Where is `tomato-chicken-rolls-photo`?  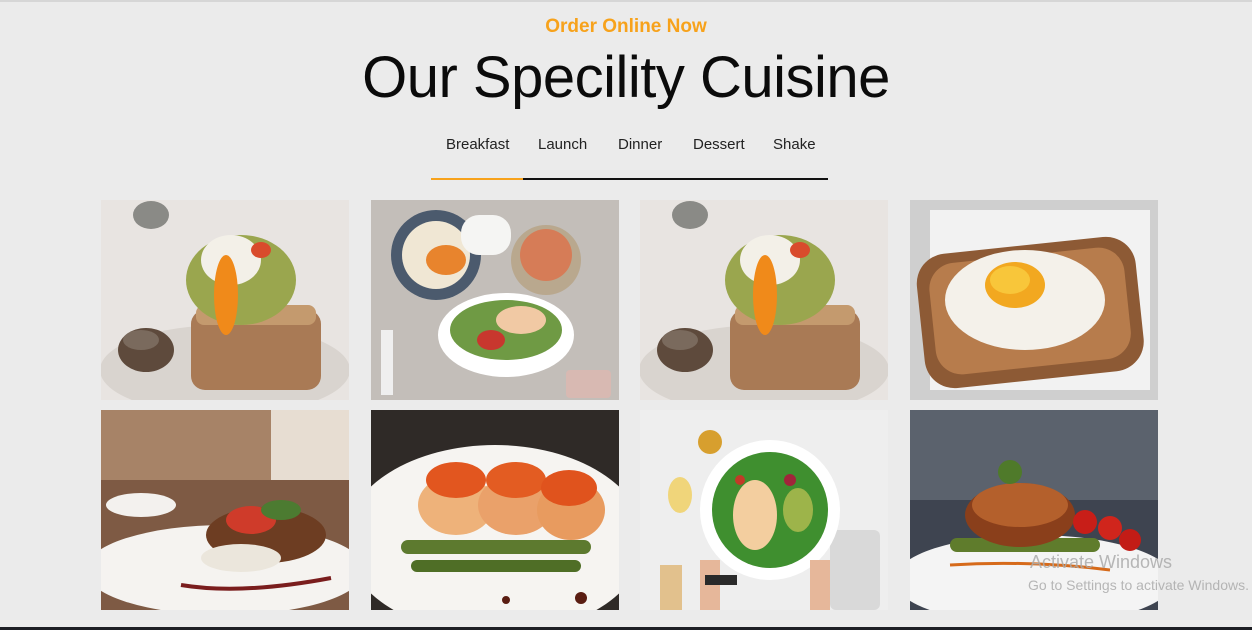
tomato-chicken-rolls-photo is located at coordinates (495, 510).